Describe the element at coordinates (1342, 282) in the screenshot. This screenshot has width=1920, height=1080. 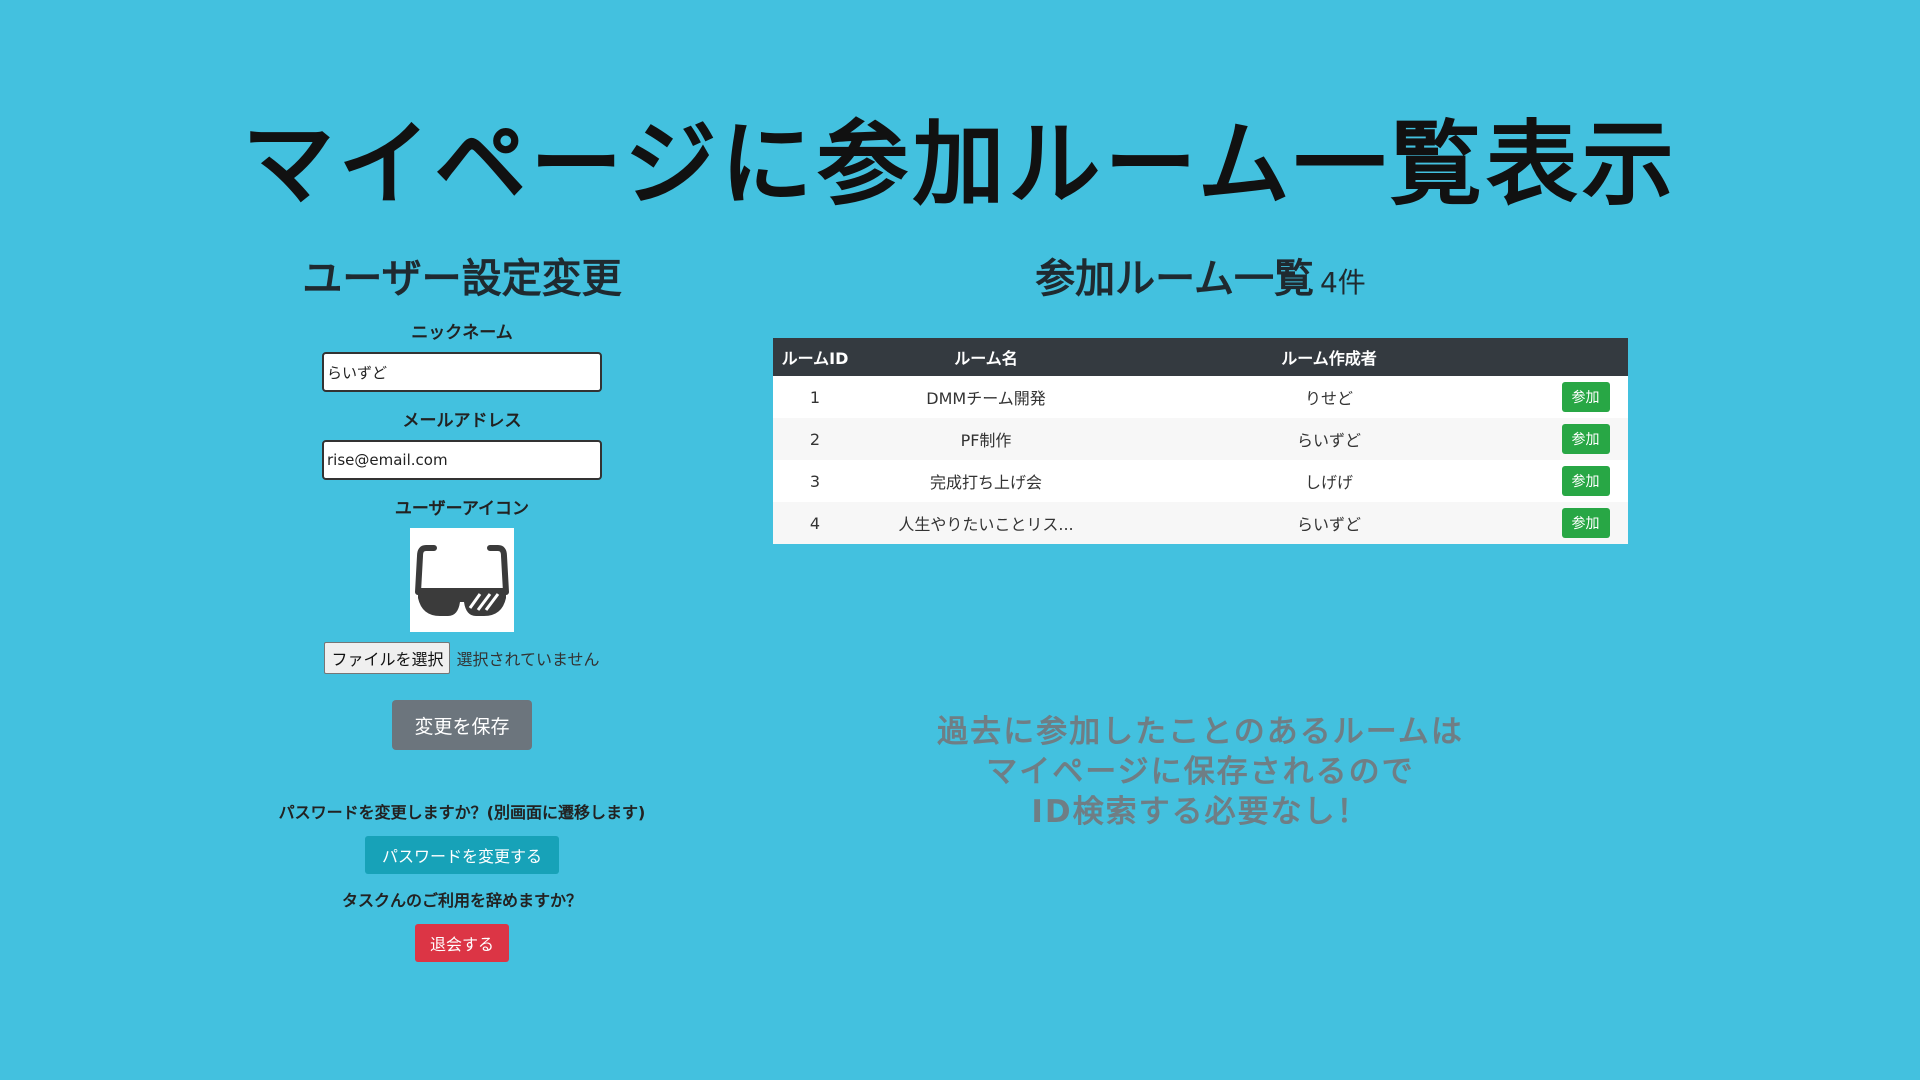
I see `joined-rooms-count: 4件` at that location.